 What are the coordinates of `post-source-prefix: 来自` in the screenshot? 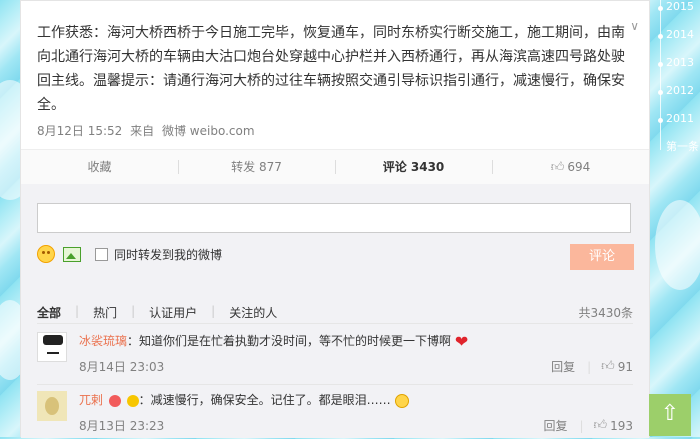 It's located at (142, 131).